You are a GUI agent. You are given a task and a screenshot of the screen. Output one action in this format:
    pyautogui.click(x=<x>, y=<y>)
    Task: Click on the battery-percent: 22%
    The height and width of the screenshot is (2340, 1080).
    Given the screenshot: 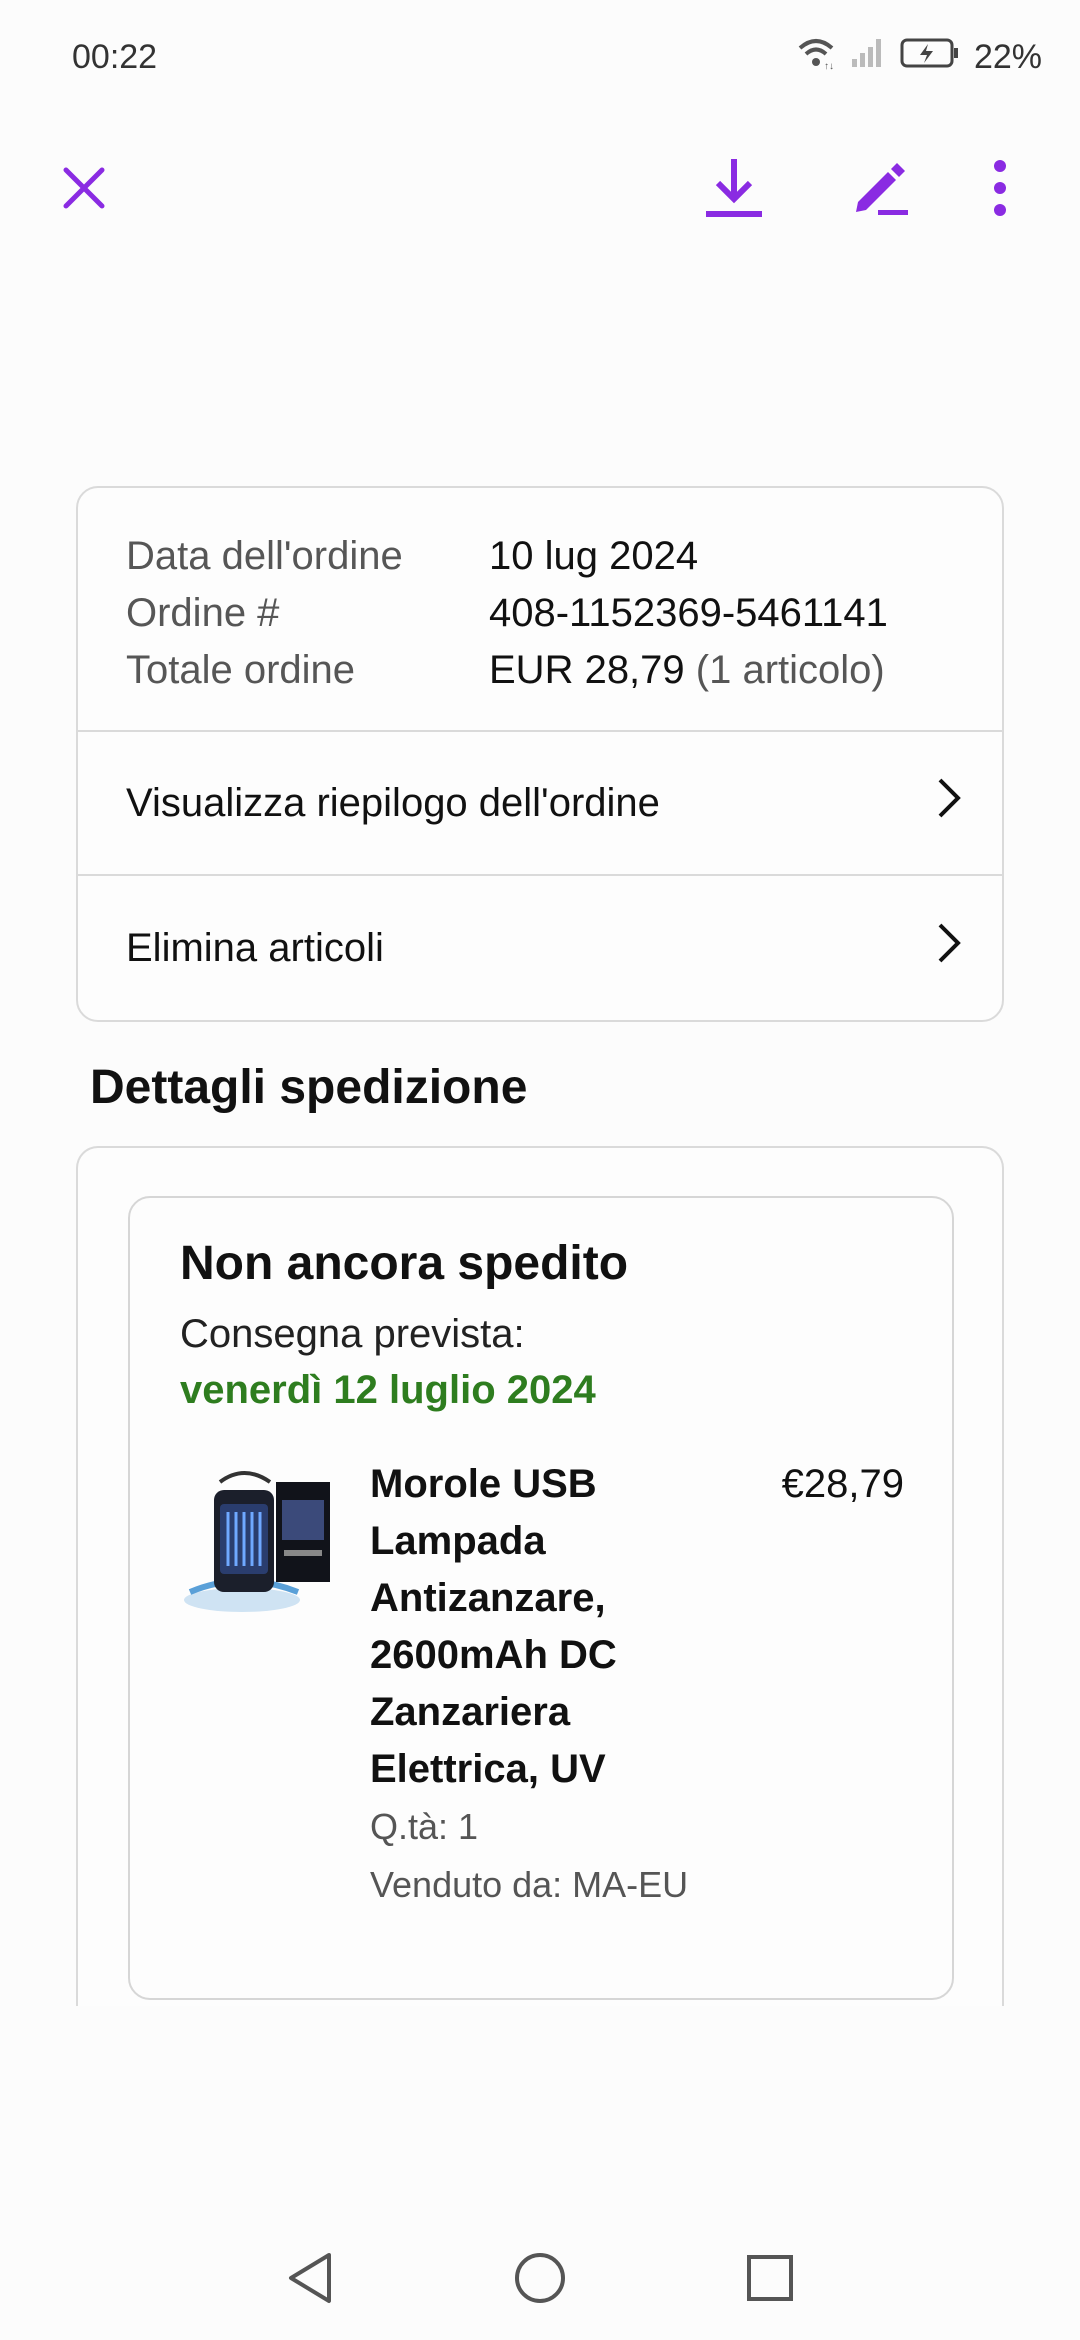 What is the action you would take?
    pyautogui.click(x=1007, y=57)
    